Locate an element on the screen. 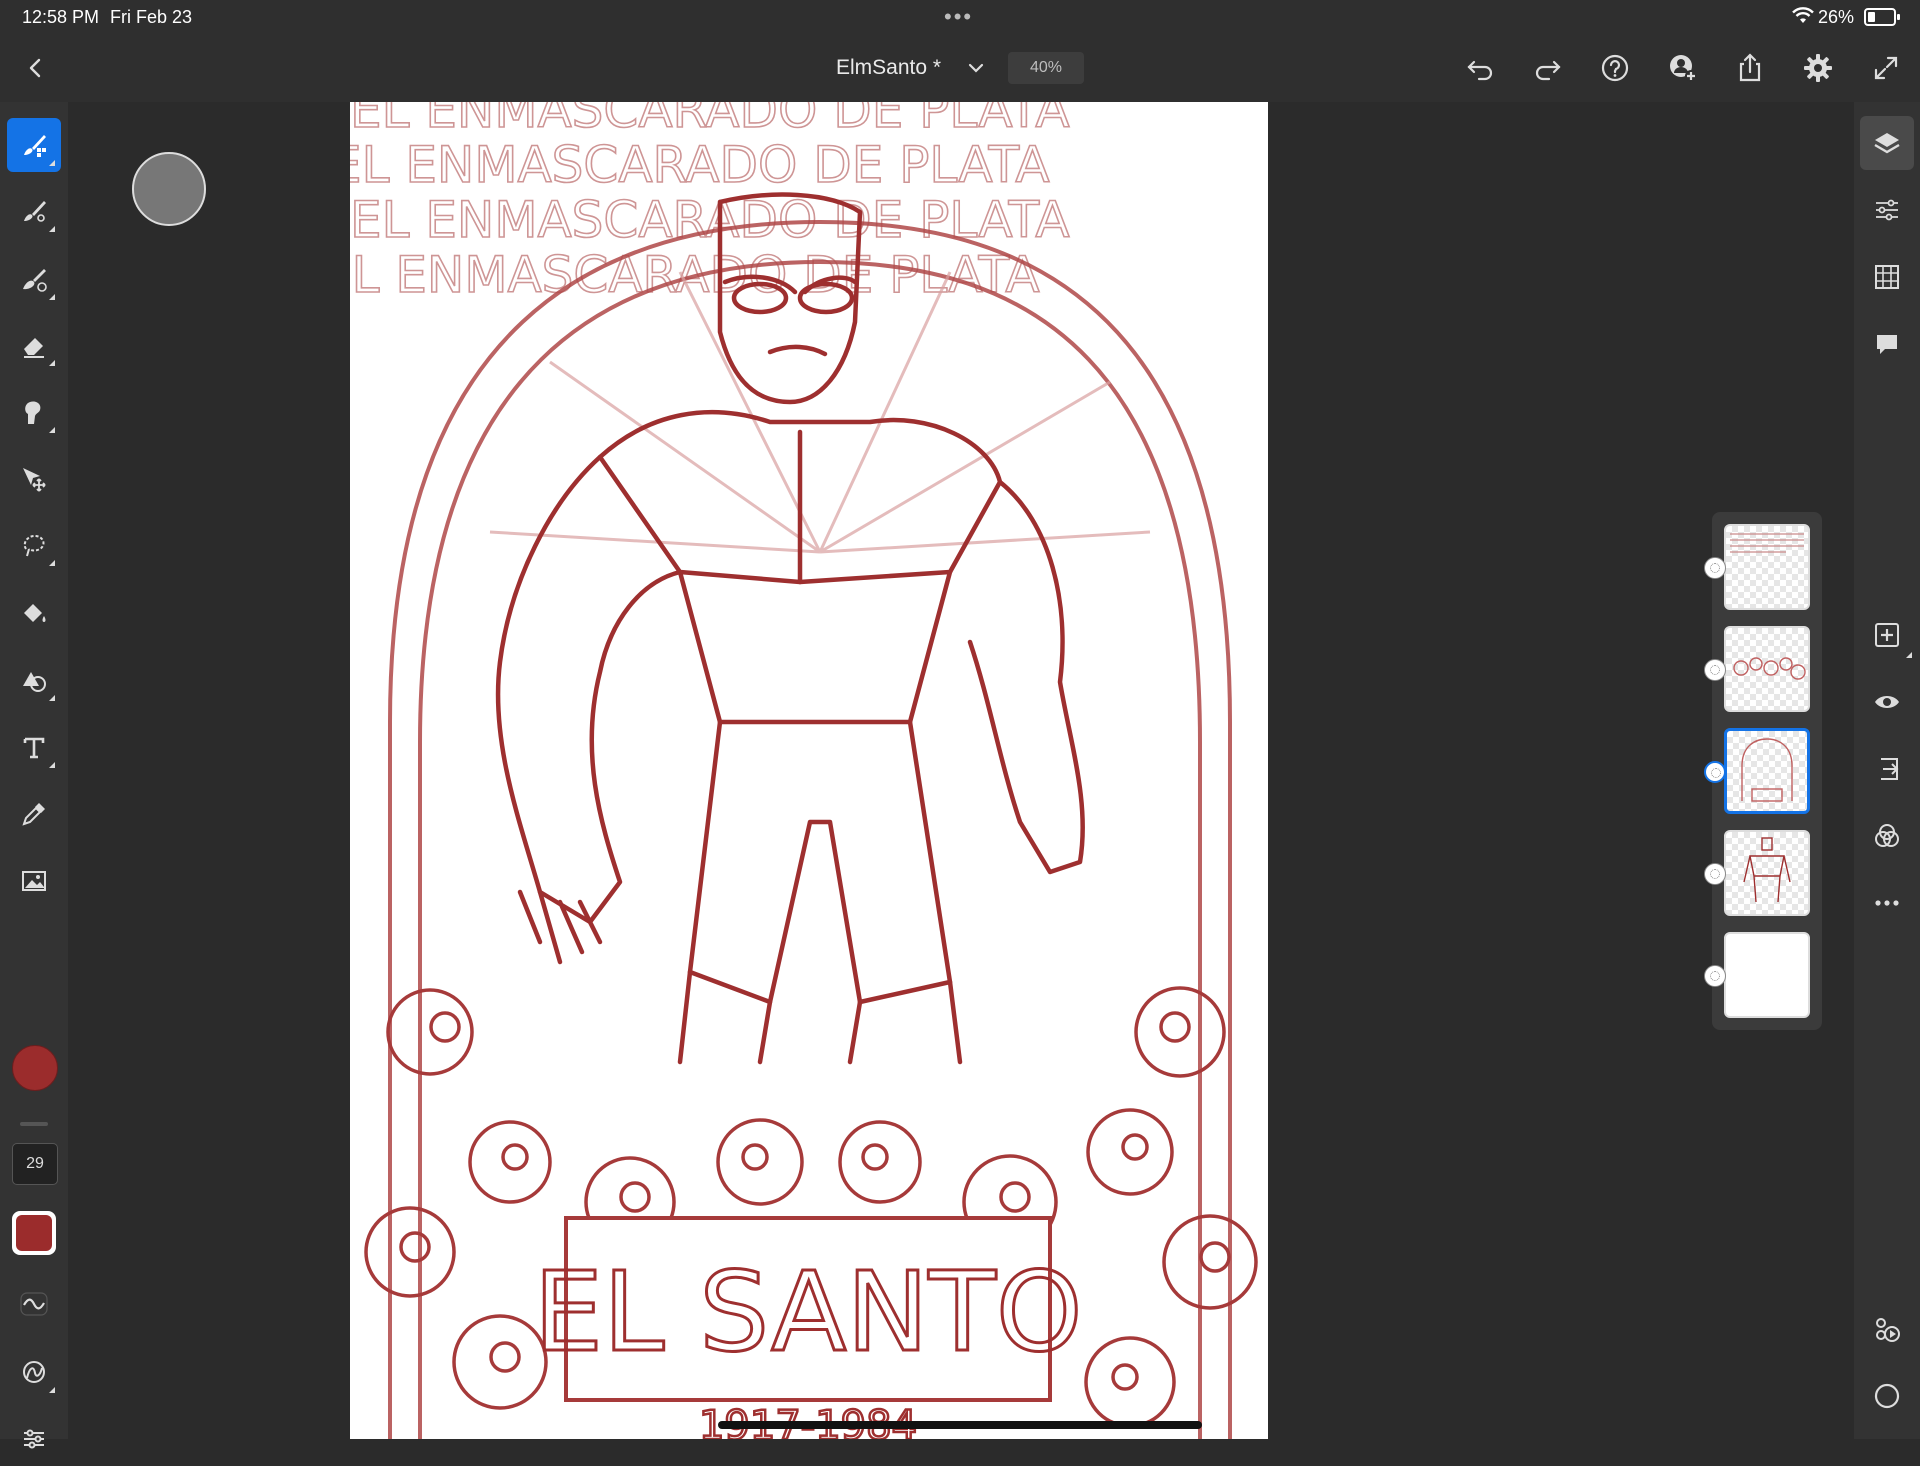  brush-color-swatch is located at coordinates (34, 1233).